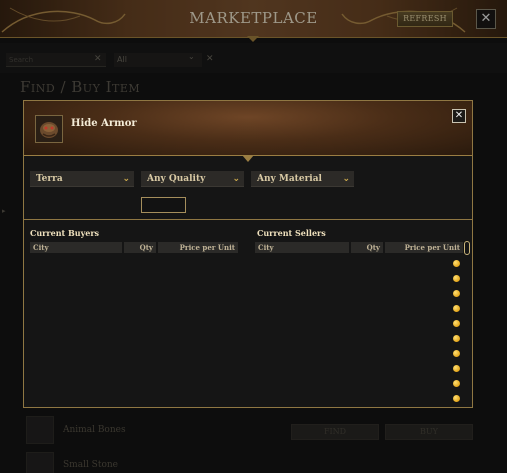 The height and width of the screenshot is (473, 507). I want to click on material-dropdown: Any Material ⌄, so click(302, 179).